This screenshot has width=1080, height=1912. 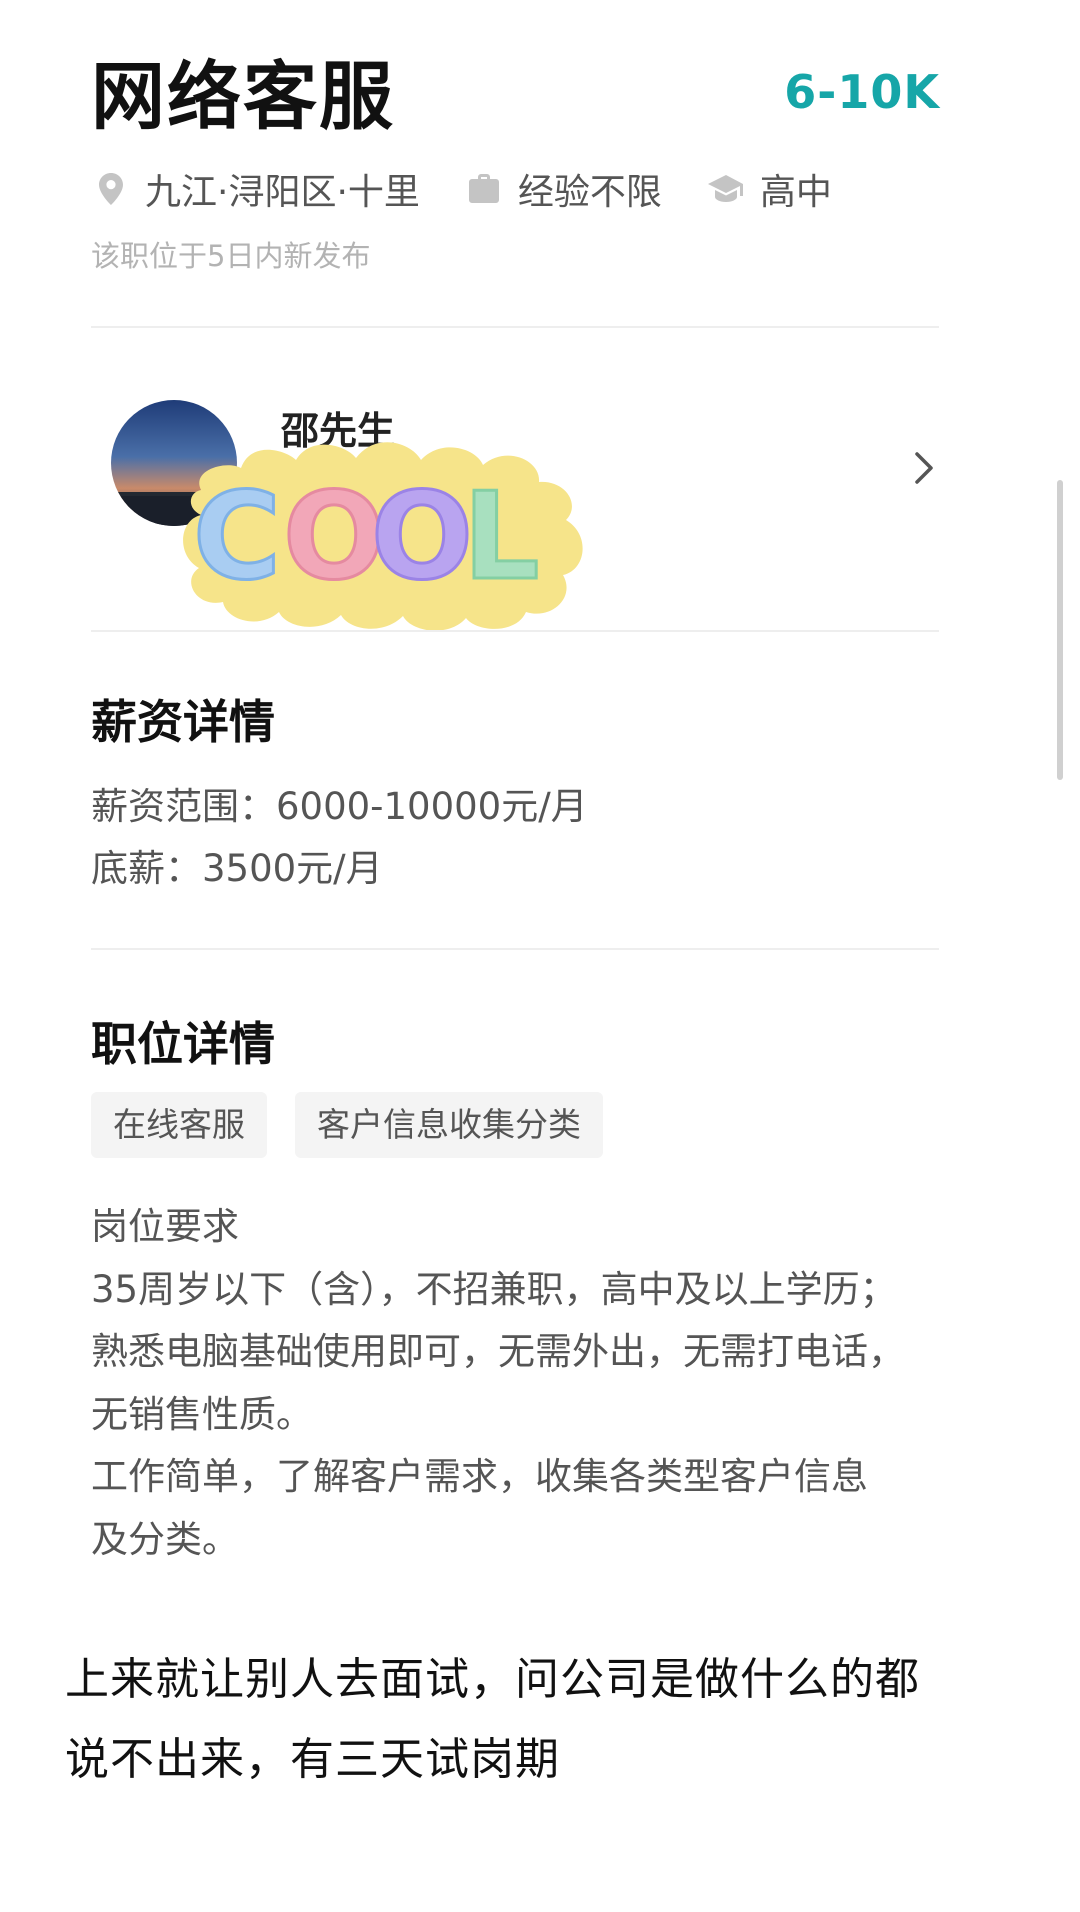 I want to click on location-pin-icon, so click(x=111, y=189).